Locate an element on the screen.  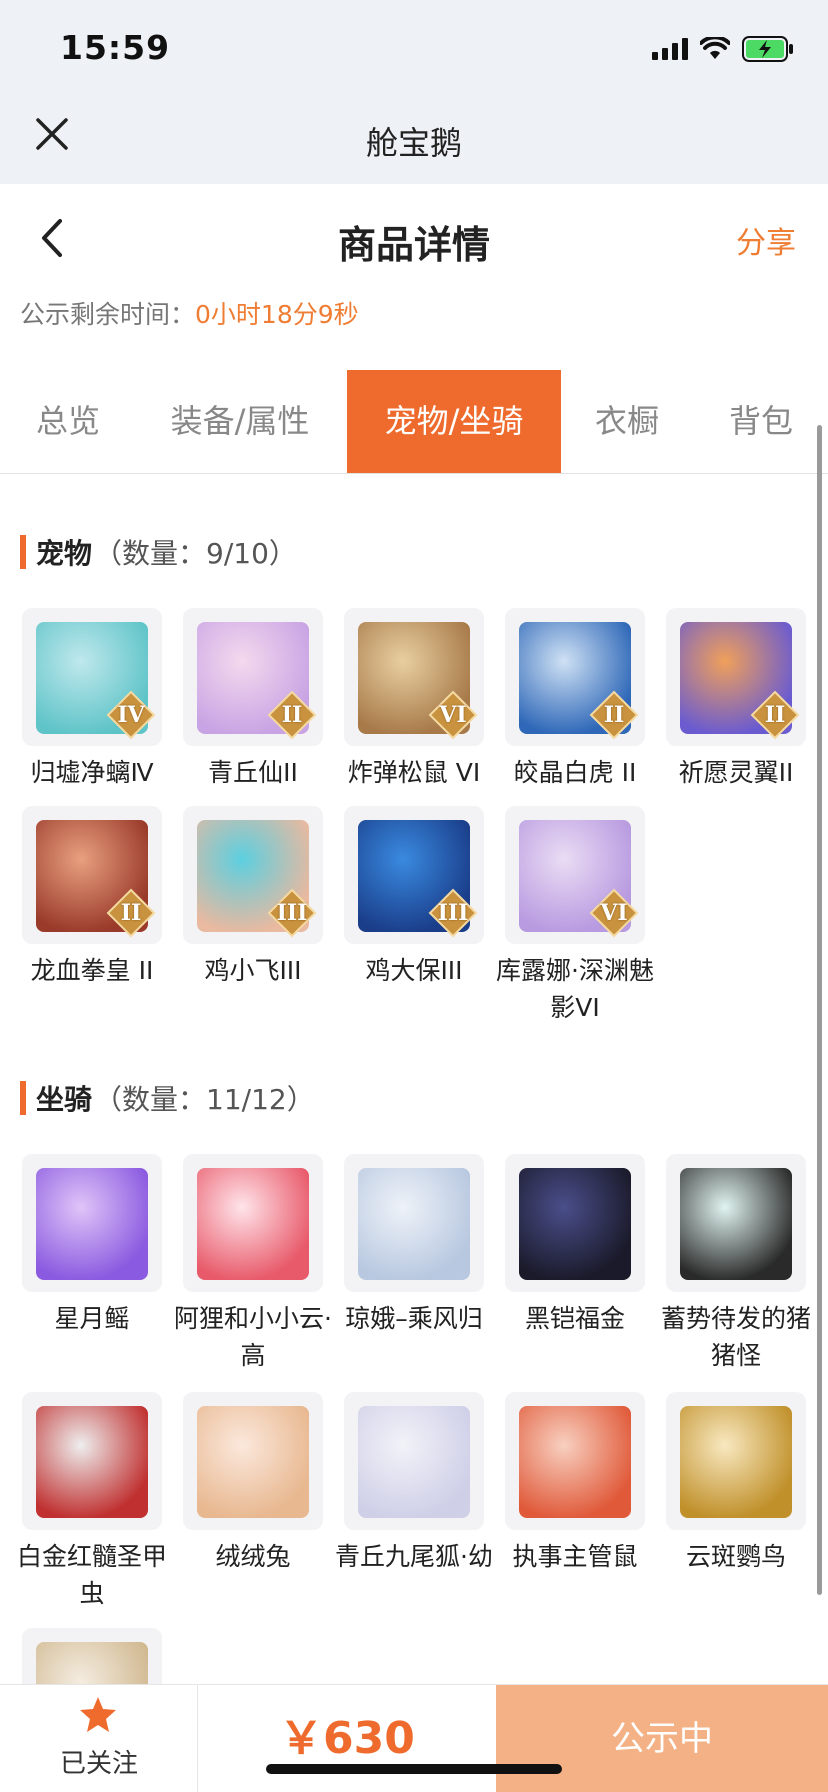
pets-name: 祈愿灵翼II is located at coordinates (736, 772).